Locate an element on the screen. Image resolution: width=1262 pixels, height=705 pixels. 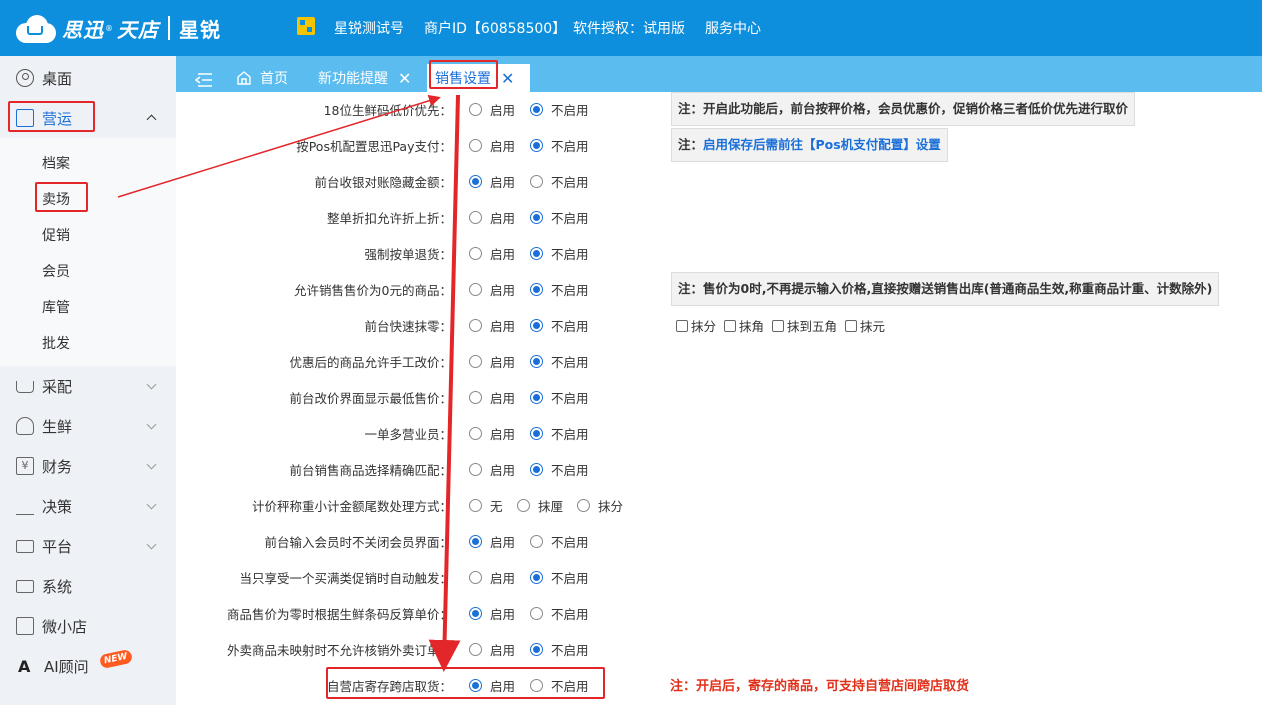
tab-new-feature: 新功能提醒 ✕ is located at coordinates (364, 78).